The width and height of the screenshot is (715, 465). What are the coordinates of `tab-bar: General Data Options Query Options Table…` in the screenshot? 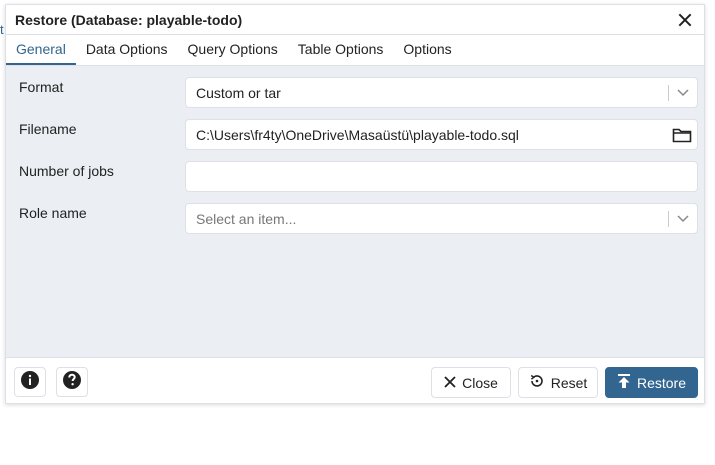 It's located at (355, 50).